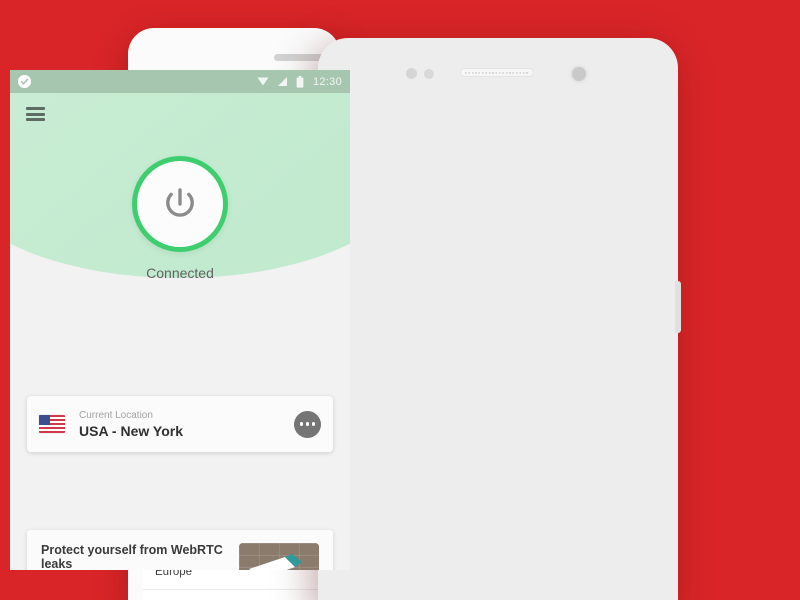  Describe the element at coordinates (497, 72) in the screenshot. I see `front-phone-earpiece-speaker` at that location.